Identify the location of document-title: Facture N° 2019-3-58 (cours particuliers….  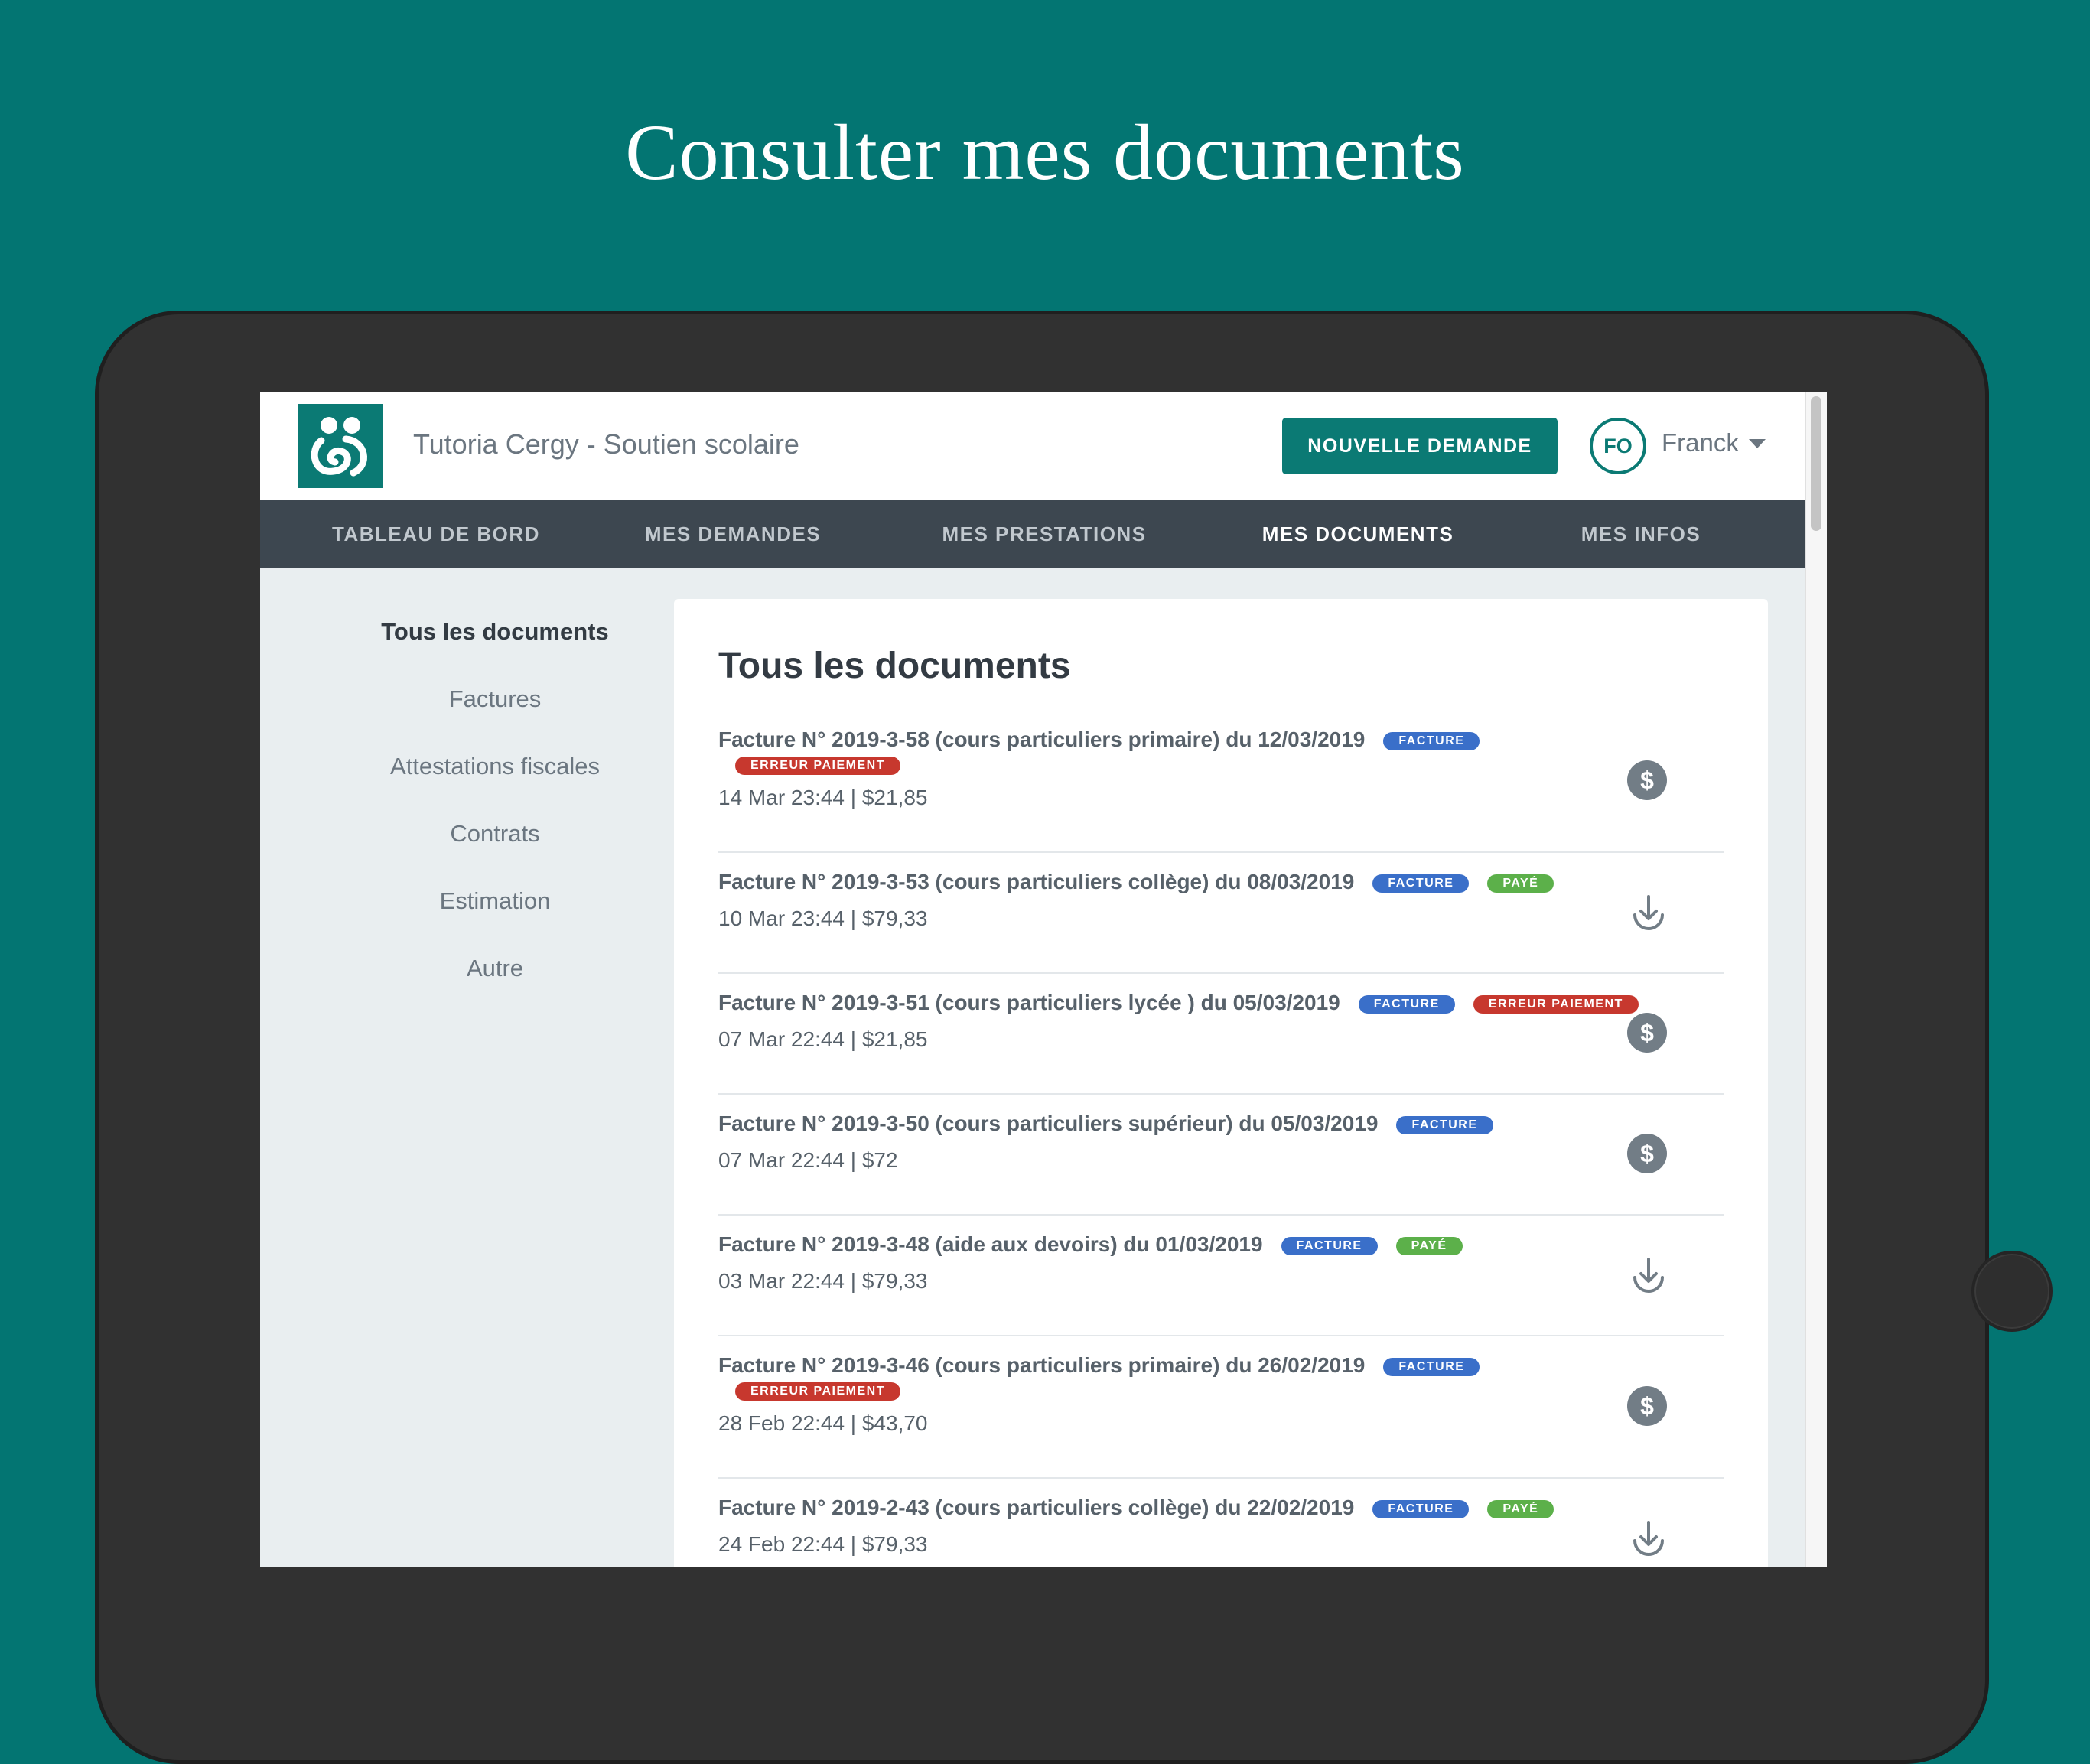
(1099, 739).